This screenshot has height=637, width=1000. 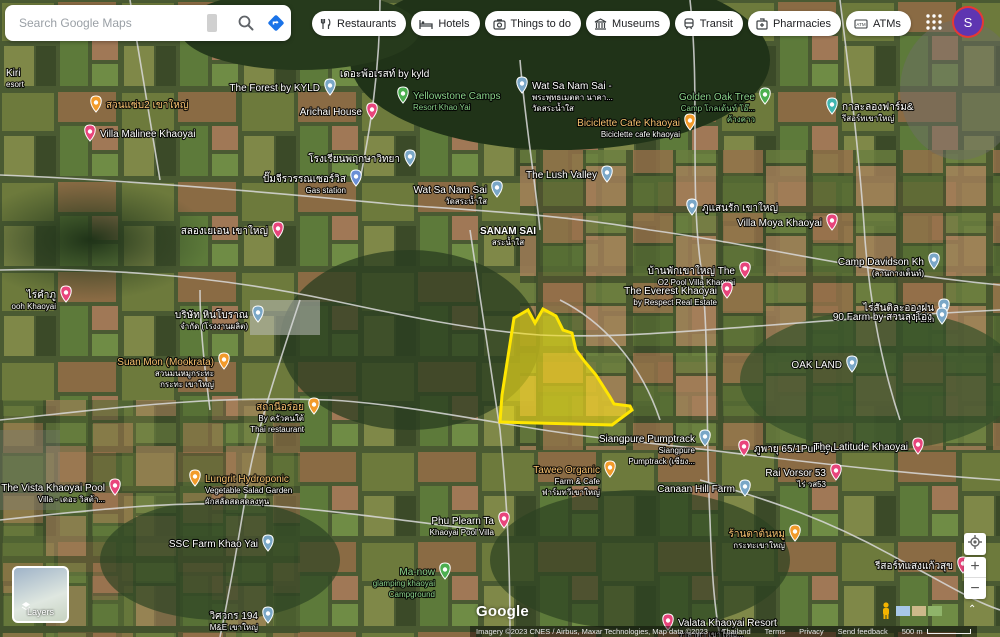 I want to click on poi-label: (ลานกางเต็นท์), so click(x=898, y=273).